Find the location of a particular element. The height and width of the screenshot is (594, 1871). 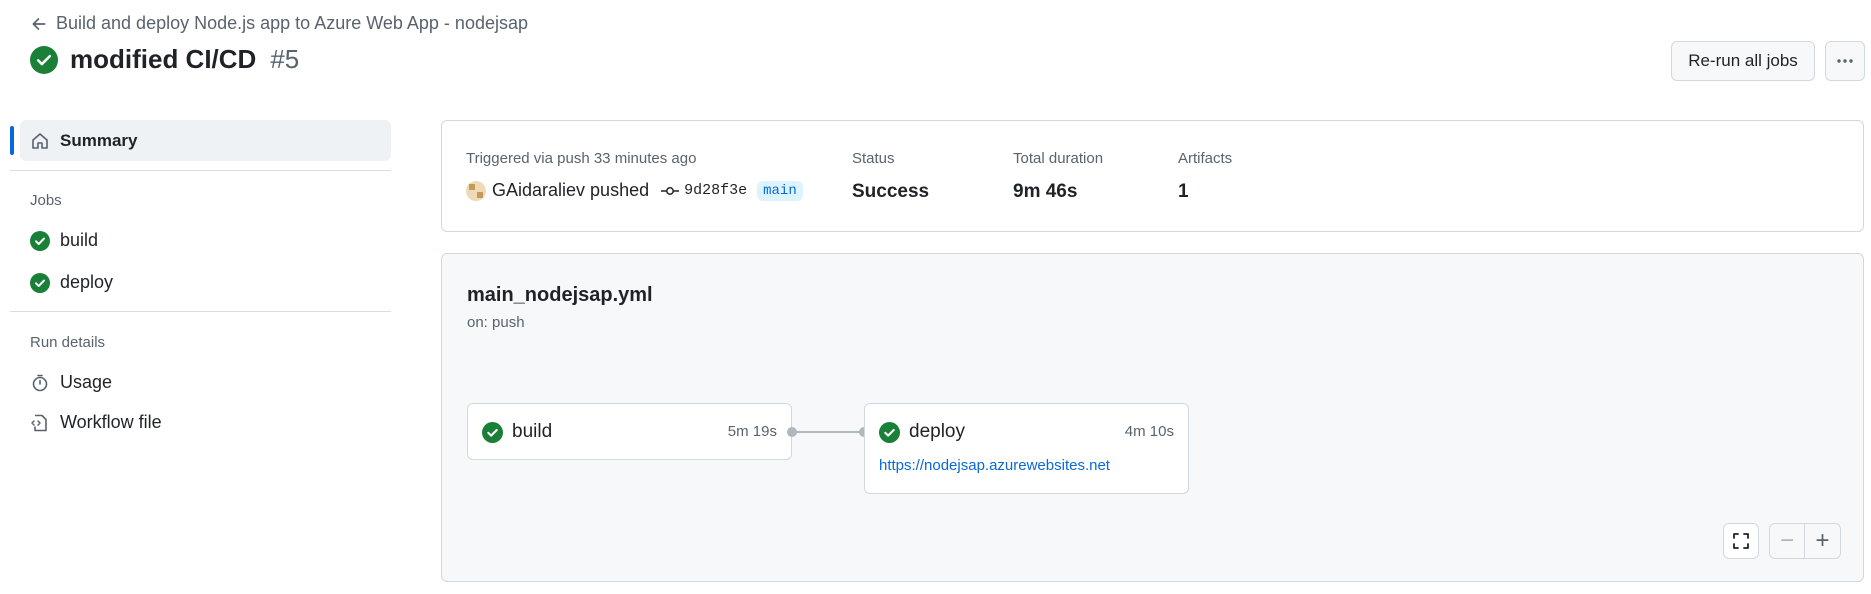

zoom-out-button: − is located at coordinates (1788, 541).